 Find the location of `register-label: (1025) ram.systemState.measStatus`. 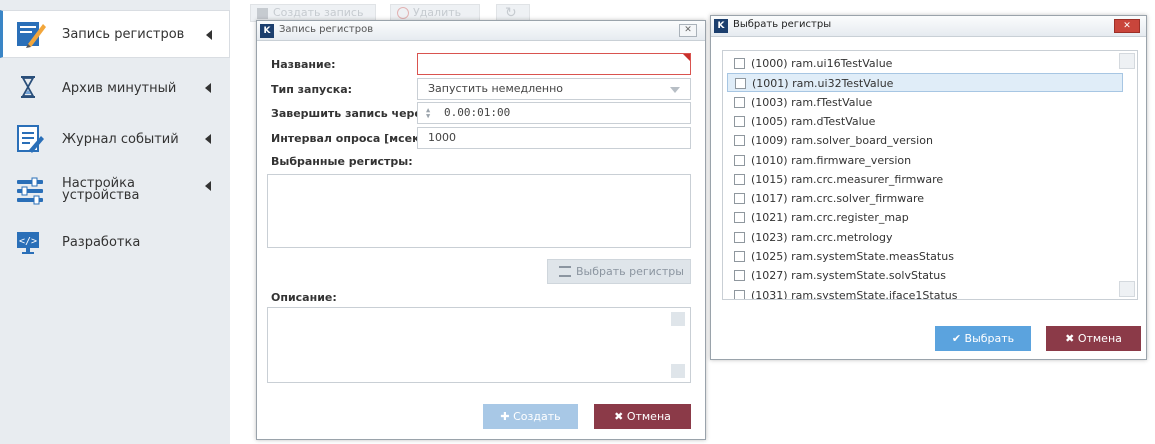

register-label: (1025) ram.systemState.measStatus is located at coordinates (852, 256).